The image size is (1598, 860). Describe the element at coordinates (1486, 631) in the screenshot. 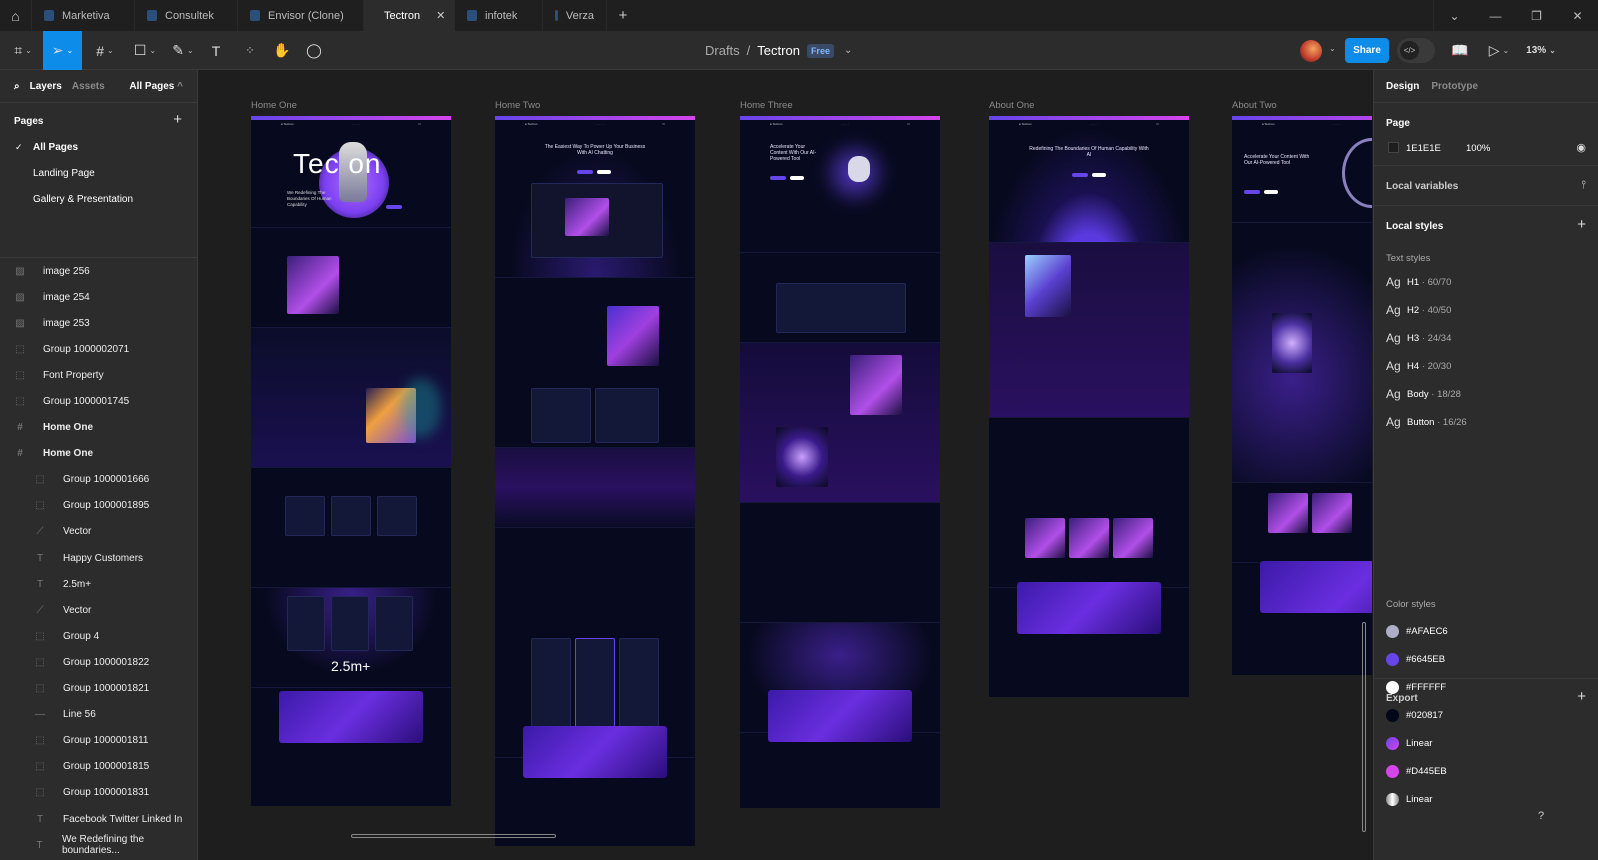

I see `color-style-item: #AFAEC6` at that location.